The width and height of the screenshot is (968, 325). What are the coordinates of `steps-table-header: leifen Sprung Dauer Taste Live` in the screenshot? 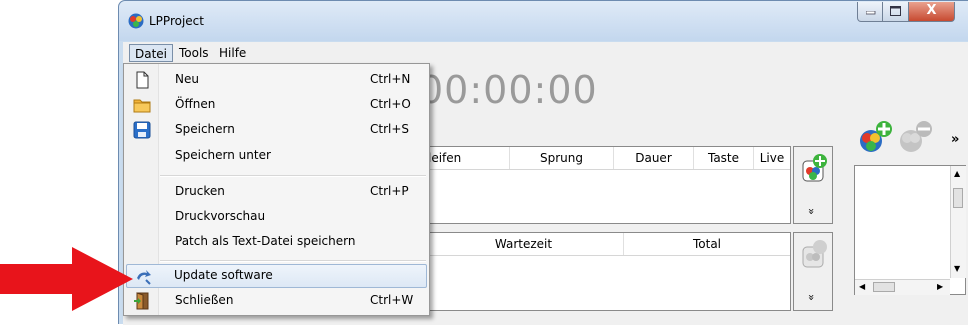 It's located at (607, 158).